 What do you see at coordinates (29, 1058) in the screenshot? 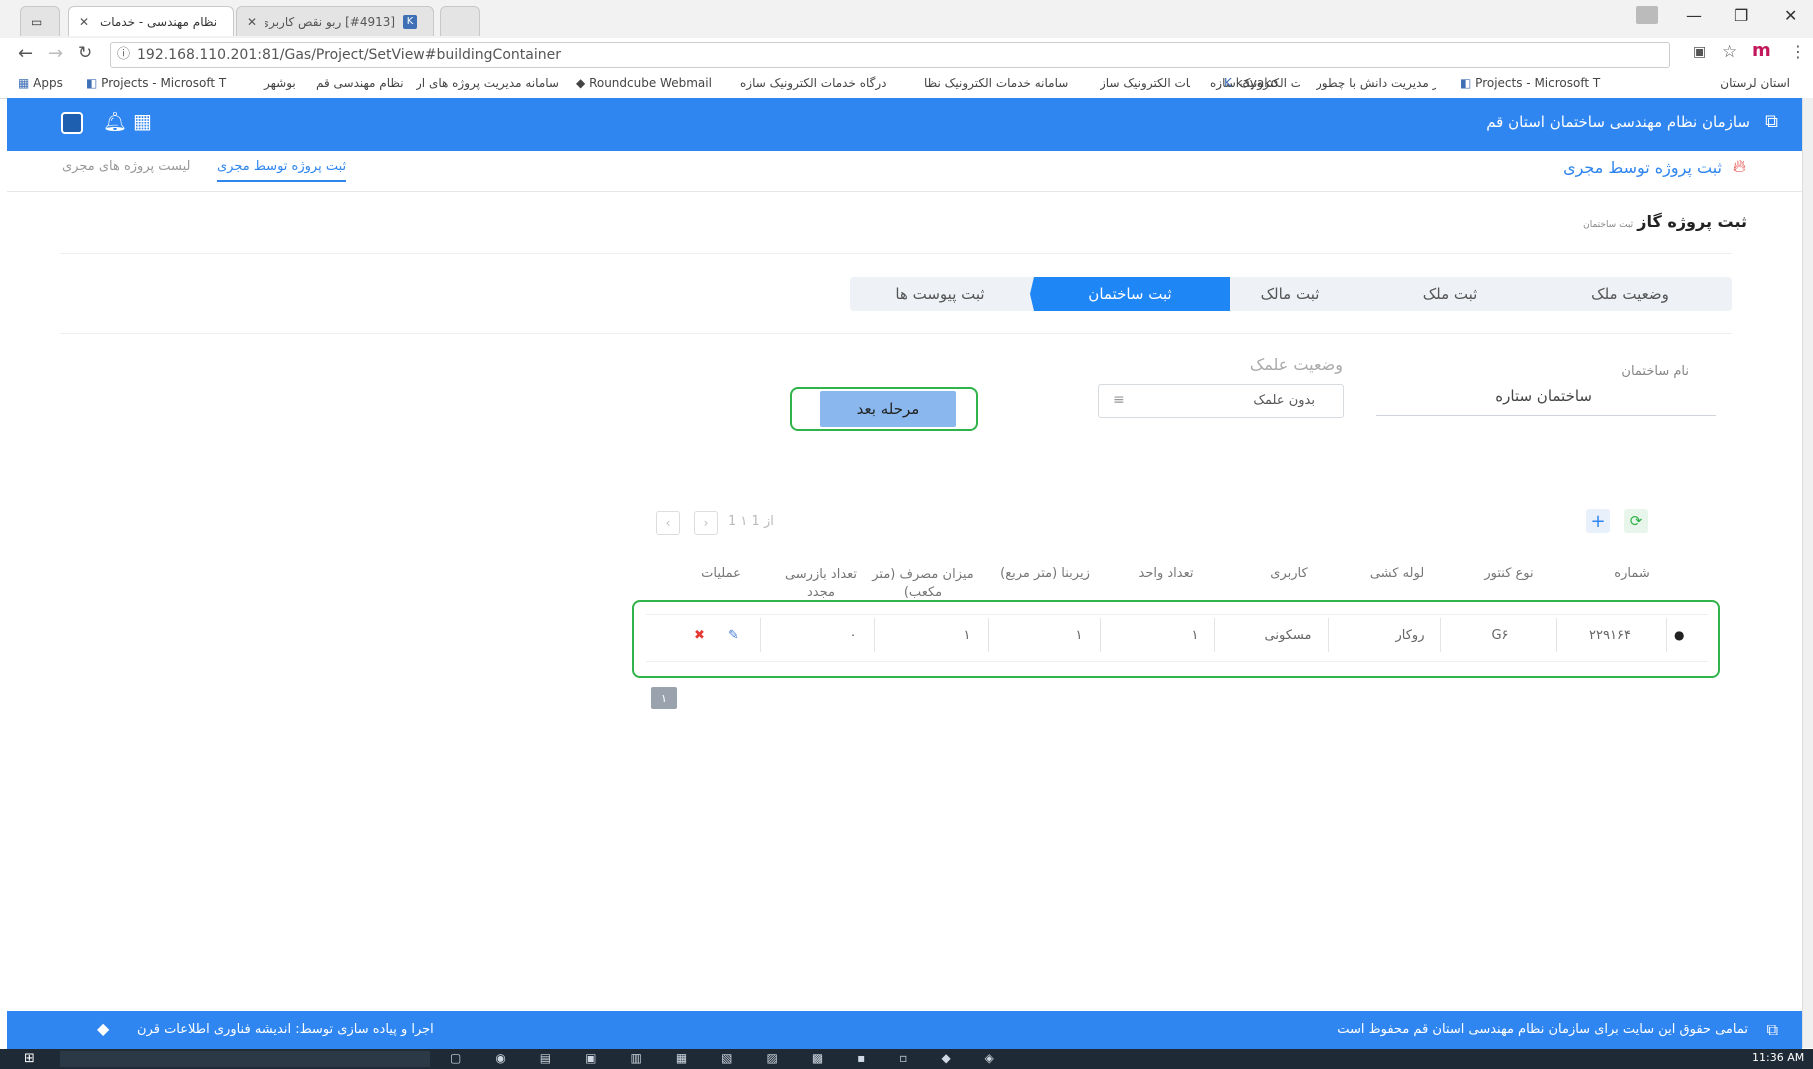
I see `windows-start-icon: ⊞` at bounding box center [29, 1058].